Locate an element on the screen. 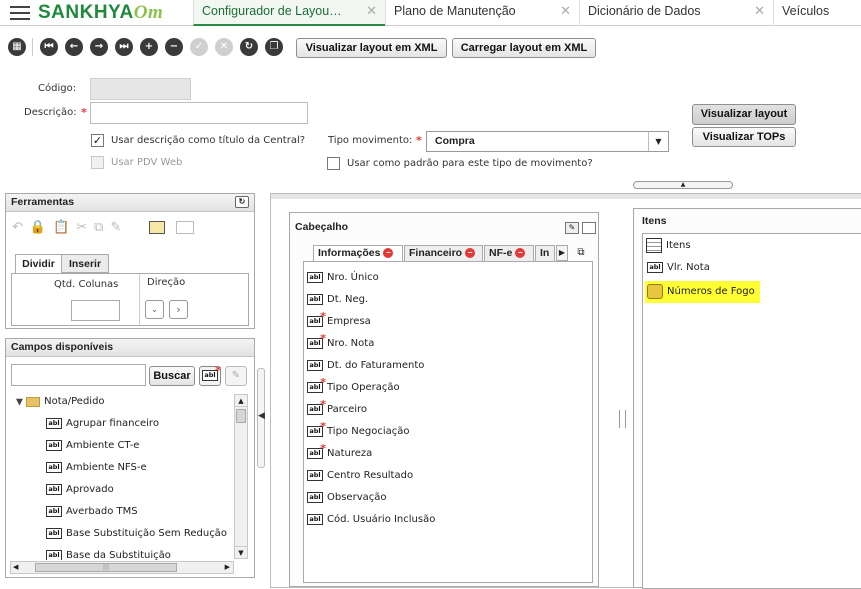 This screenshot has height=589, width=861. tab-informacoes: Informações − is located at coordinates (358, 253).